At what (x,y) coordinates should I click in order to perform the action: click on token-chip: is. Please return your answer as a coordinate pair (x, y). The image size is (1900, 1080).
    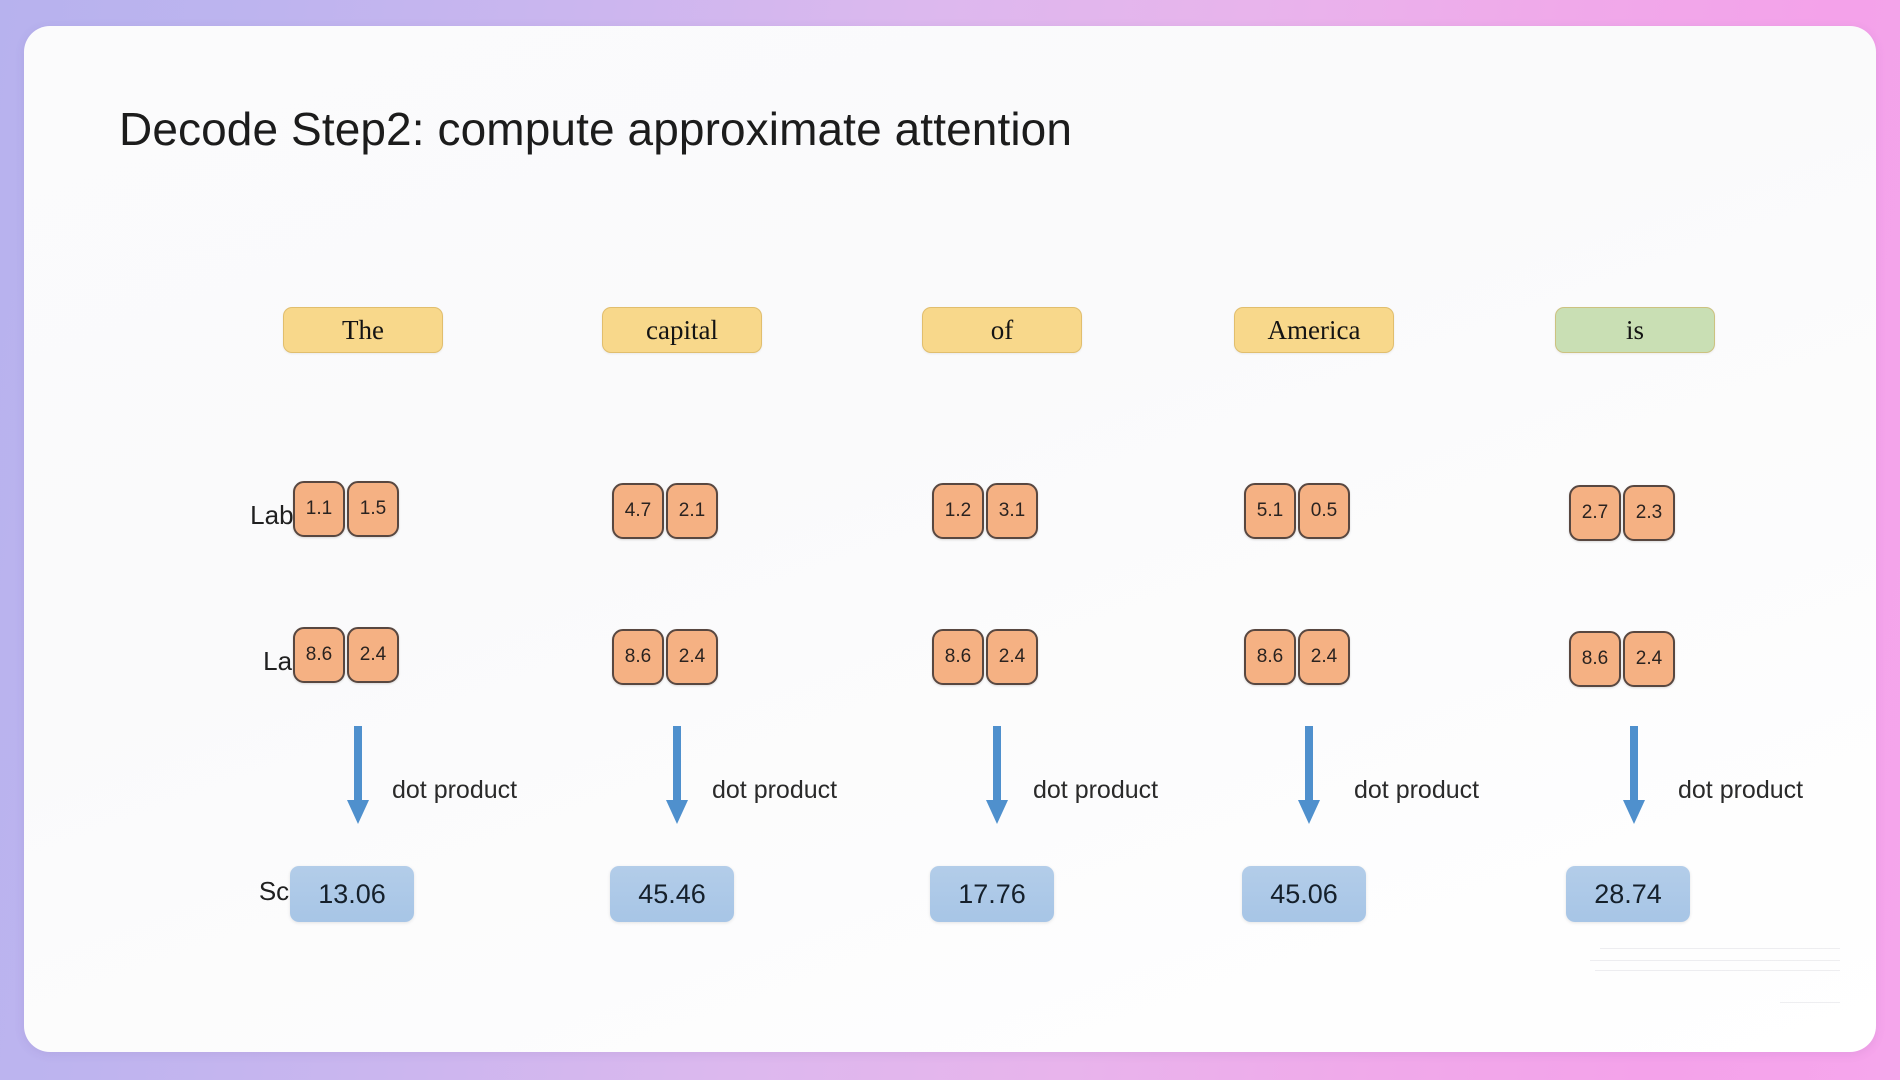
    Looking at the image, I should click on (1635, 330).